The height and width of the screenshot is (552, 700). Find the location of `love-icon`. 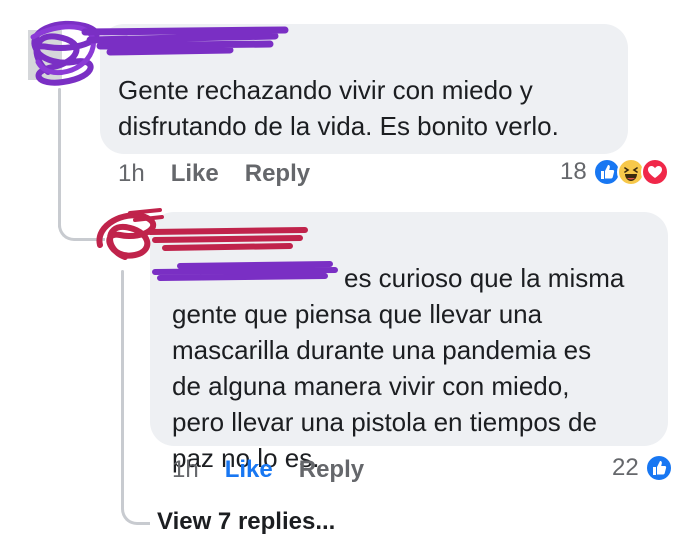

love-icon is located at coordinates (654, 172).